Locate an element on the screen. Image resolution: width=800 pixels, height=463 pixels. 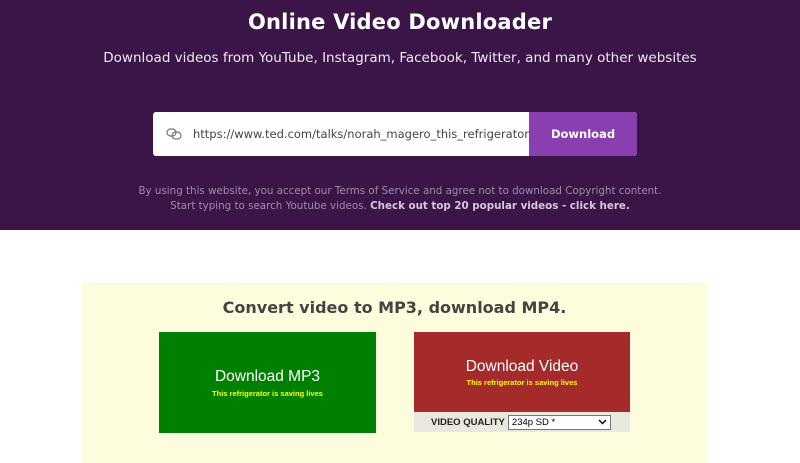
convert-title: Convert video to MP3, download MP4. is located at coordinates (394, 307).